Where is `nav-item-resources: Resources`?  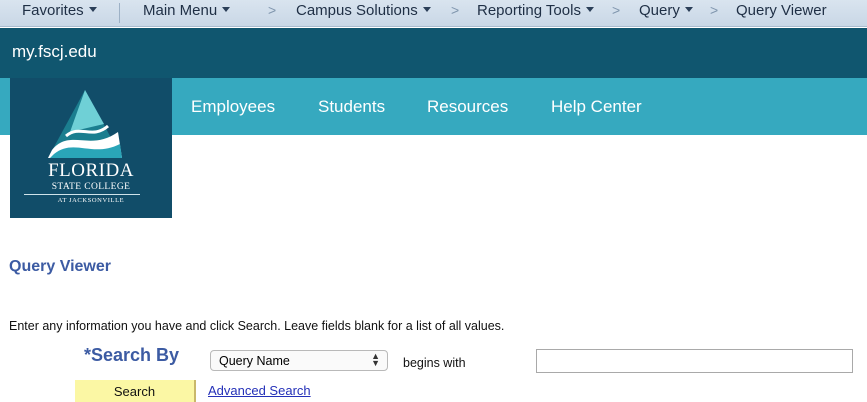
nav-item-resources: Resources is located at coordinates (467, 107).